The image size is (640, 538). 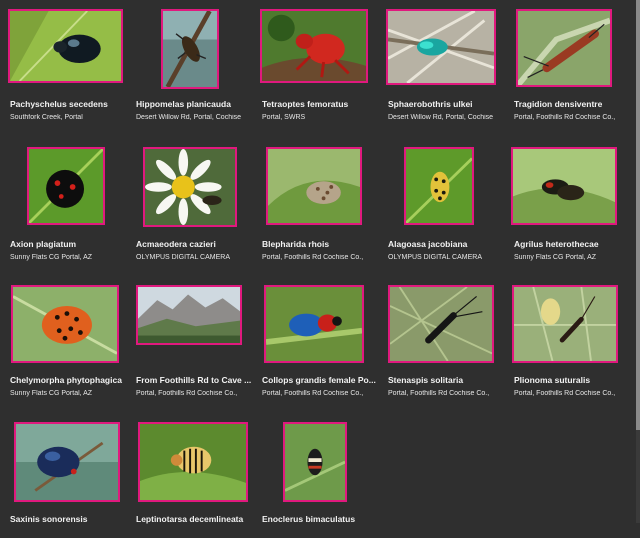 What do you see at coordinates (320, 104) in the screenshot?
I see `photo-title: Tetraoptes femoratus` at bounding box center [320, 104].